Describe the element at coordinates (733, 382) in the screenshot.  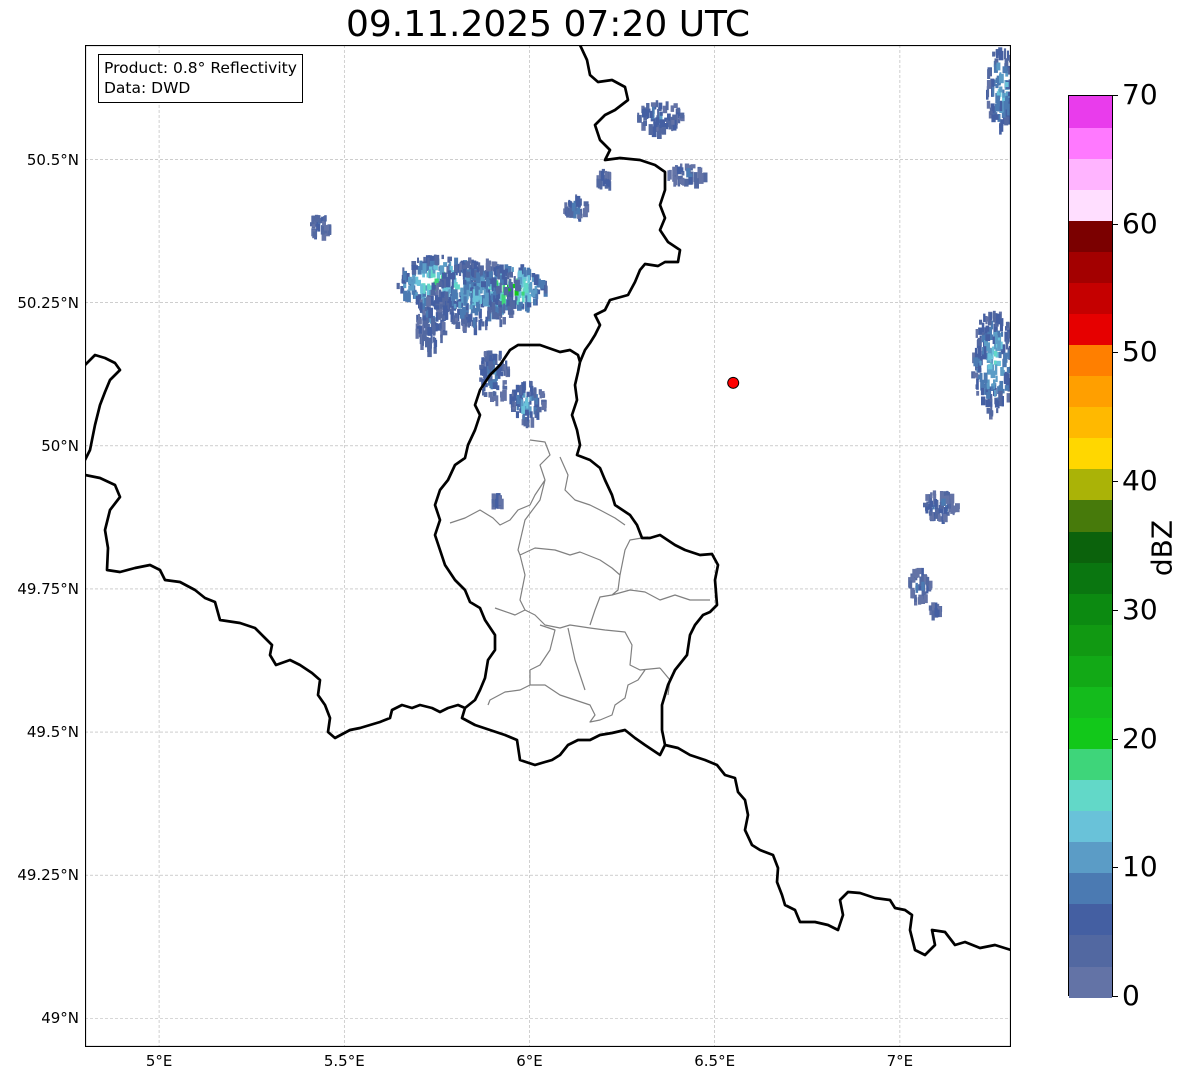
I see `radar-site-marker` at that location.